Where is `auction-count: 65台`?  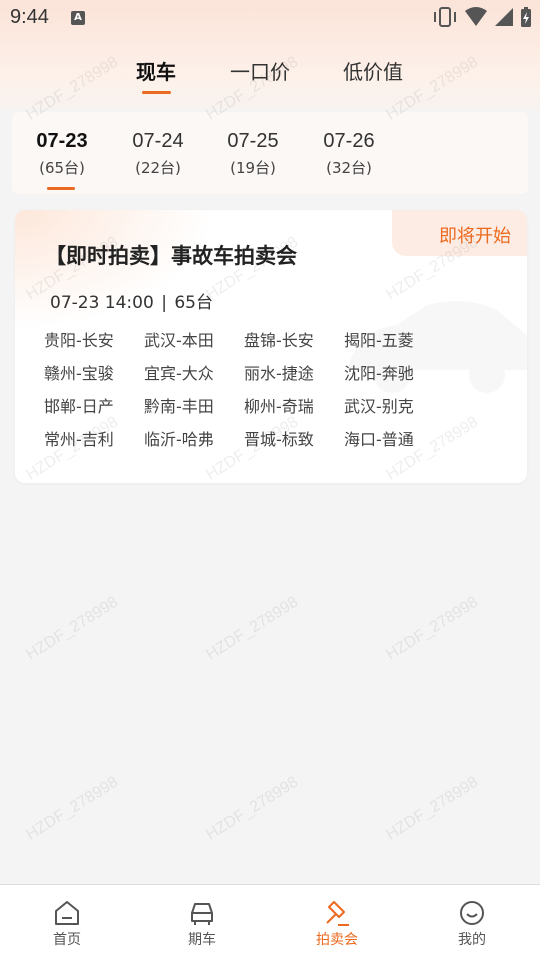 auction-count: 65台 is located at coordinates (193, 303).